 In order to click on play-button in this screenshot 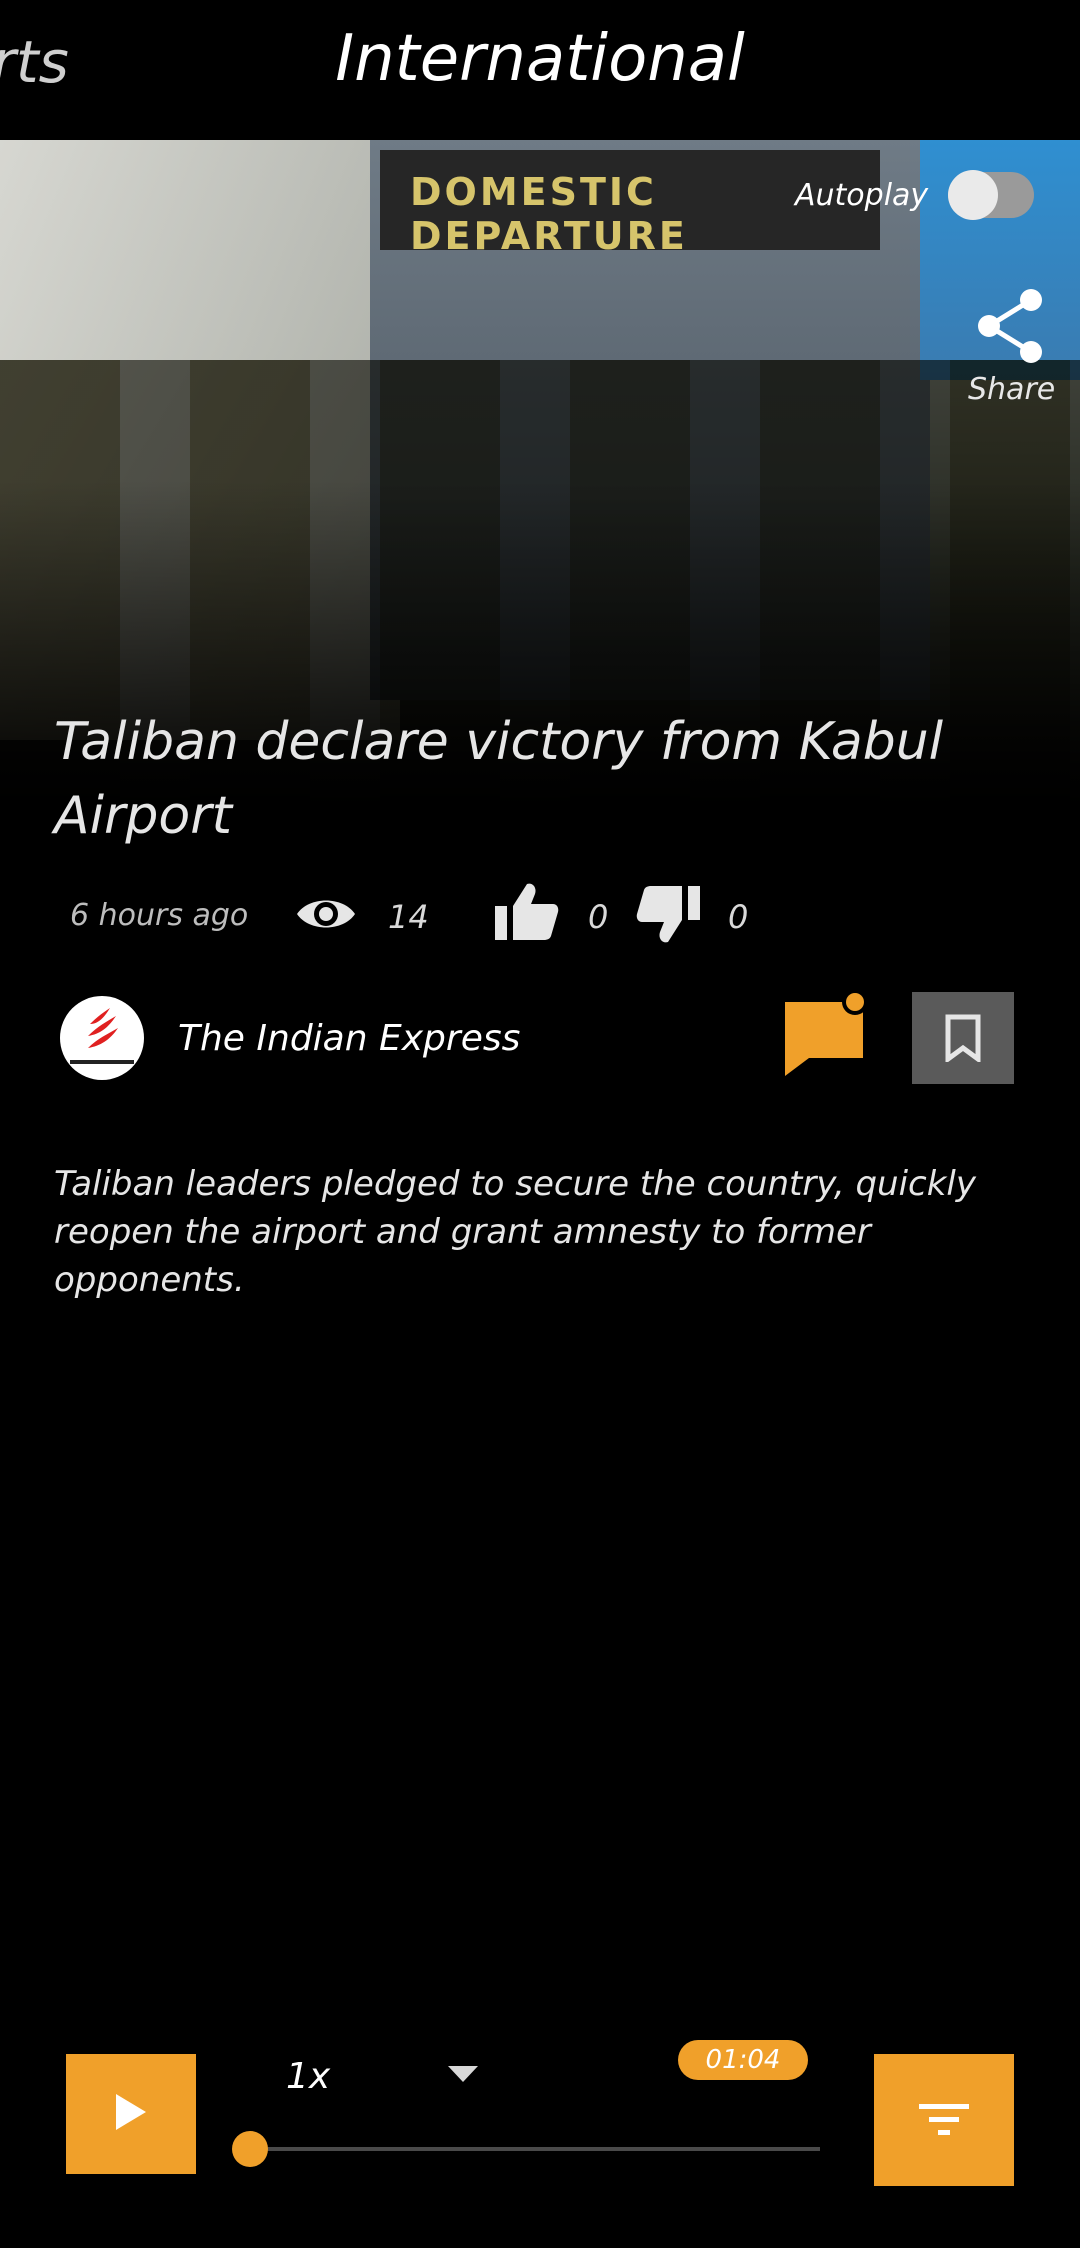, I will do `click(131, 2114)`.